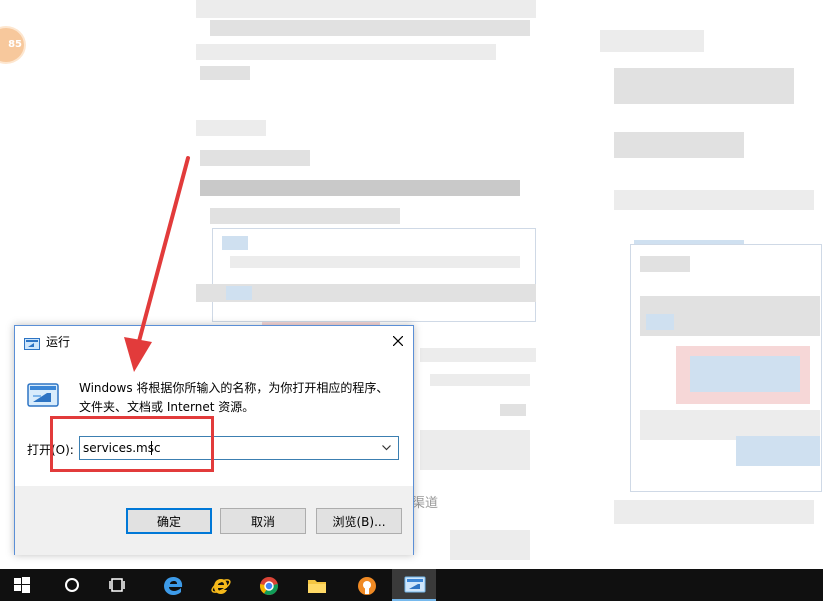 Image resolution: width=823 pixels, height=601 pixels. Describe the element at coordinates (167, 407) in the screenshot. I see `description-line-2: 文件夹、文档或 Internet 资源。` at that location.